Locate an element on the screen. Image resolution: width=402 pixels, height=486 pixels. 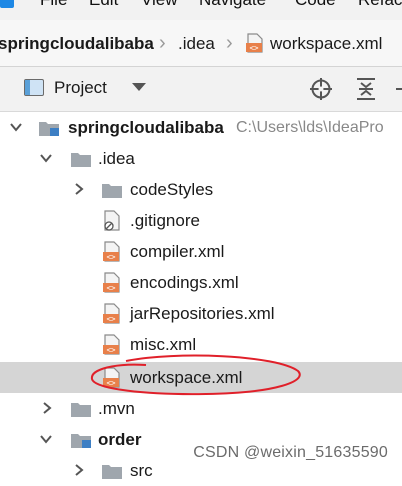
tree-label-jarrepositories: jarRepositories.xml is located at coordinates (202, 313).